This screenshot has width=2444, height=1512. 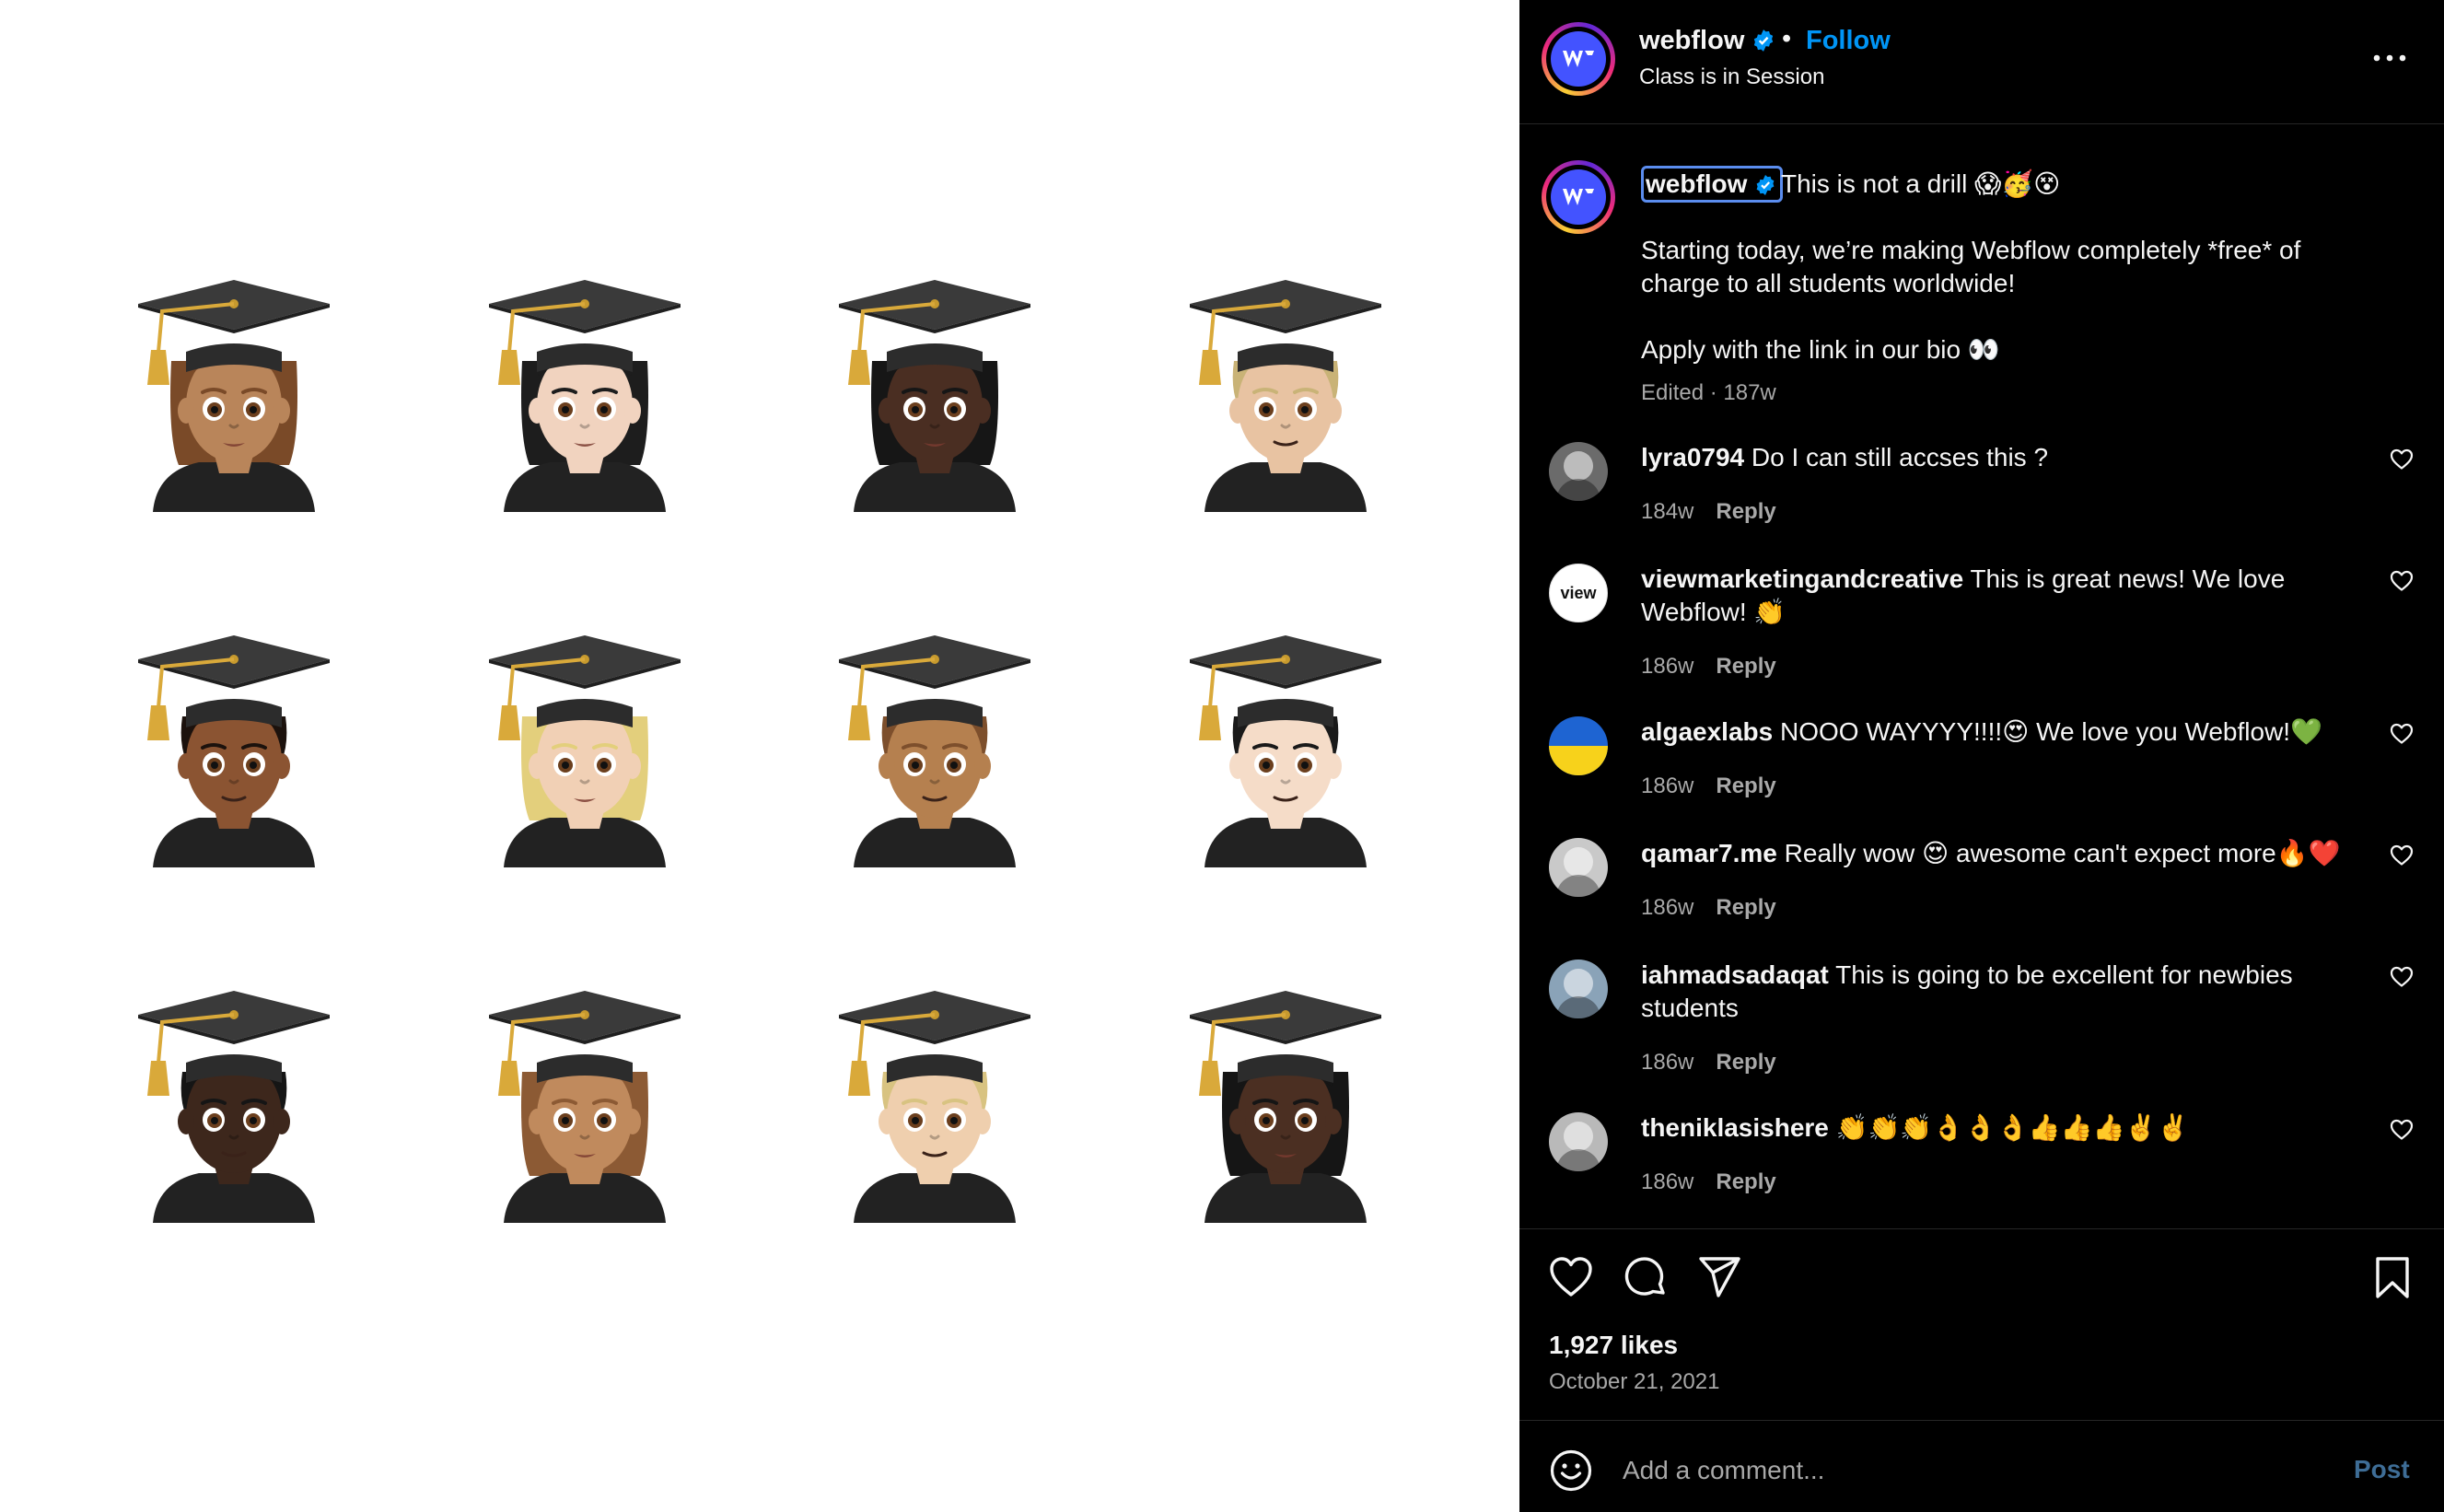 I want to click on heart-icon, so click(x=1571, y=1277).